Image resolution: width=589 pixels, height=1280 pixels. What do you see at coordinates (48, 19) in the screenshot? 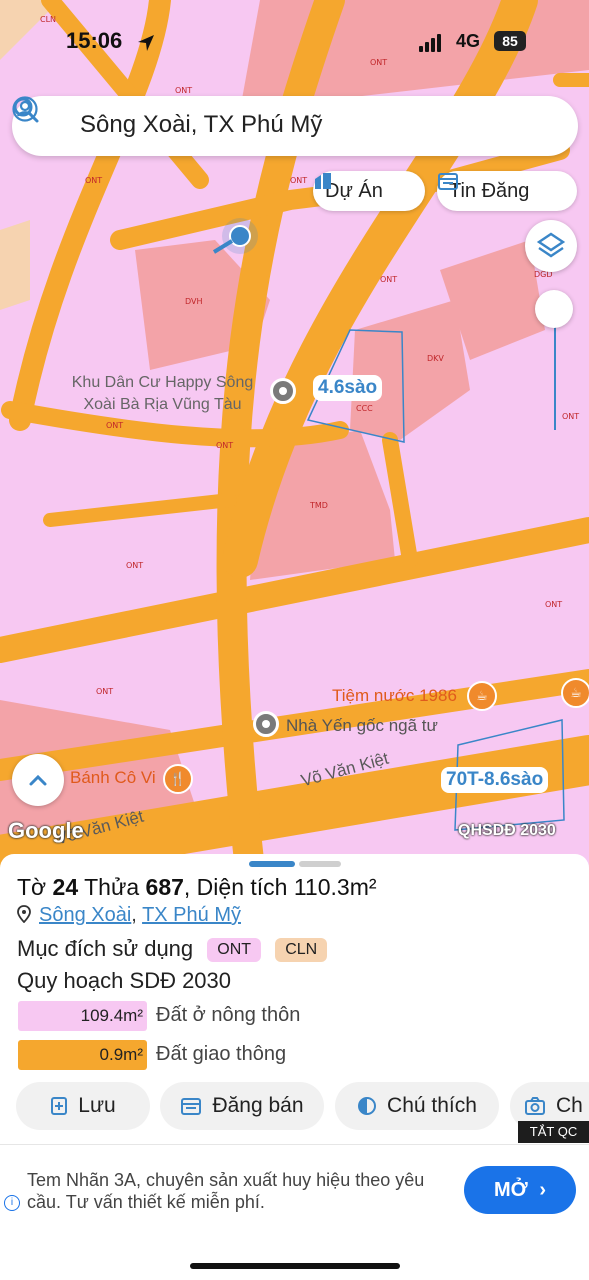
I see `zone-label: CLN` at bounding box center [48, 19].